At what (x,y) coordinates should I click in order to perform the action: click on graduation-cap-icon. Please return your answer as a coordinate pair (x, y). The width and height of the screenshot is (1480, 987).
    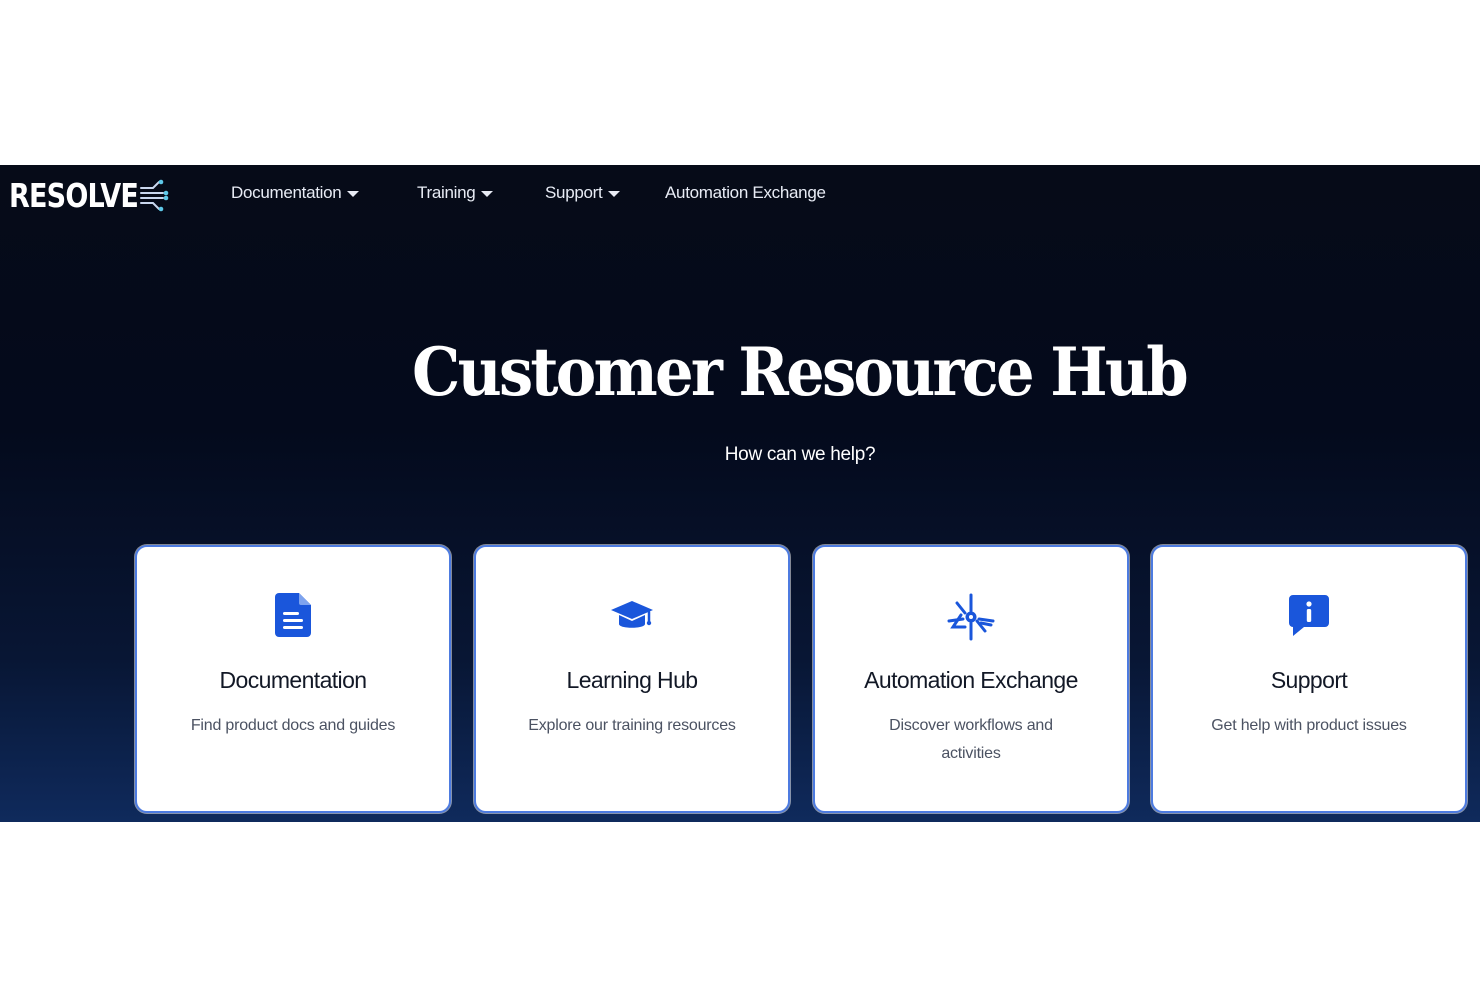
    Looking at the image, I should click on (632, 614).